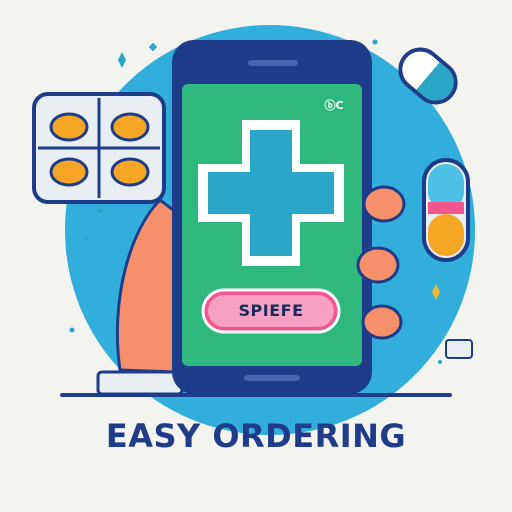 The height and width of the screenshot is (512, 512). I want to click on blister-pack-icon, so click(99, 148).